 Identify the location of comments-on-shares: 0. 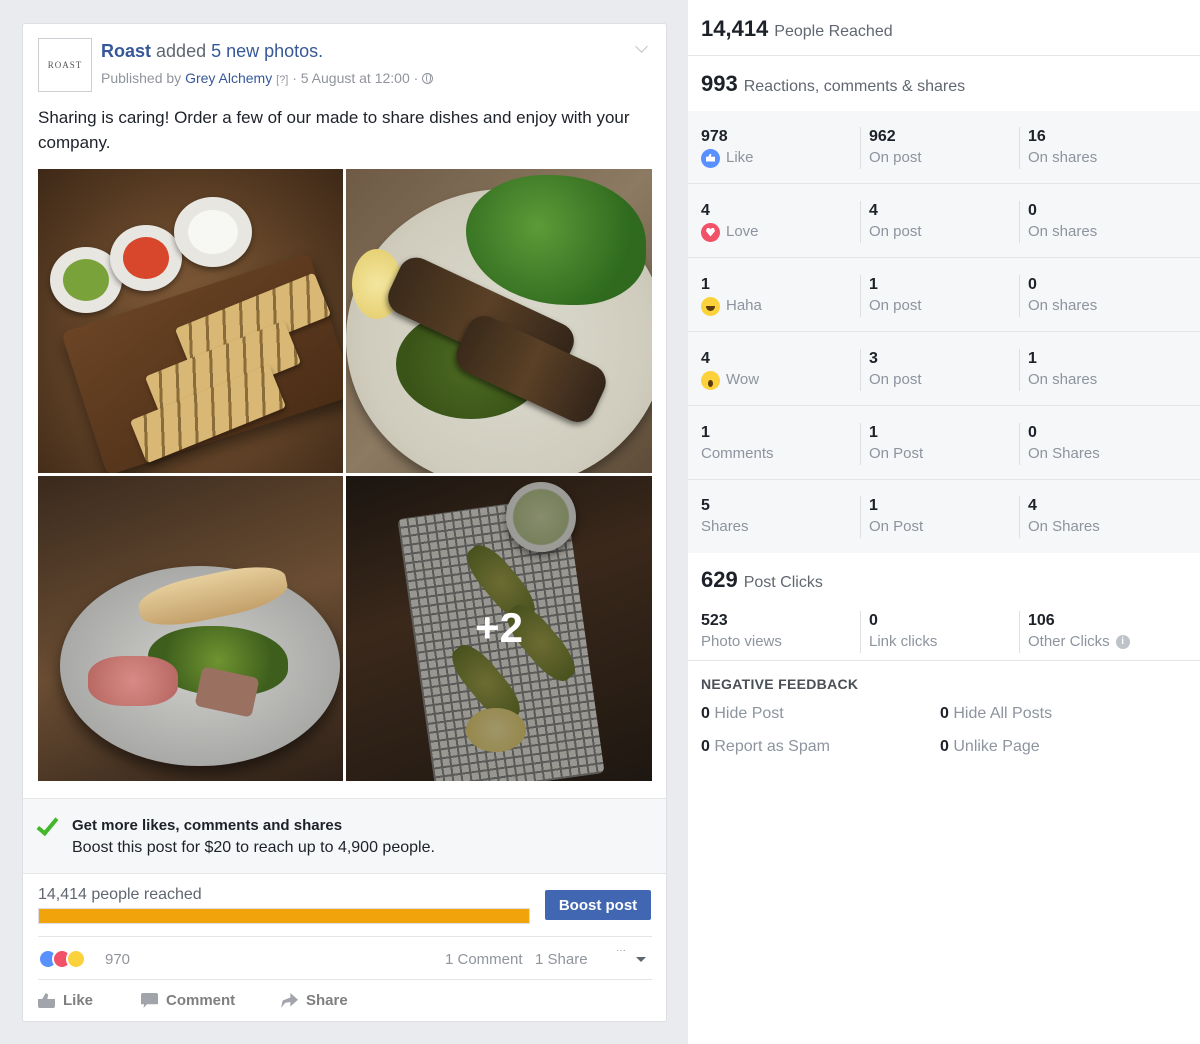
(1032, 432).